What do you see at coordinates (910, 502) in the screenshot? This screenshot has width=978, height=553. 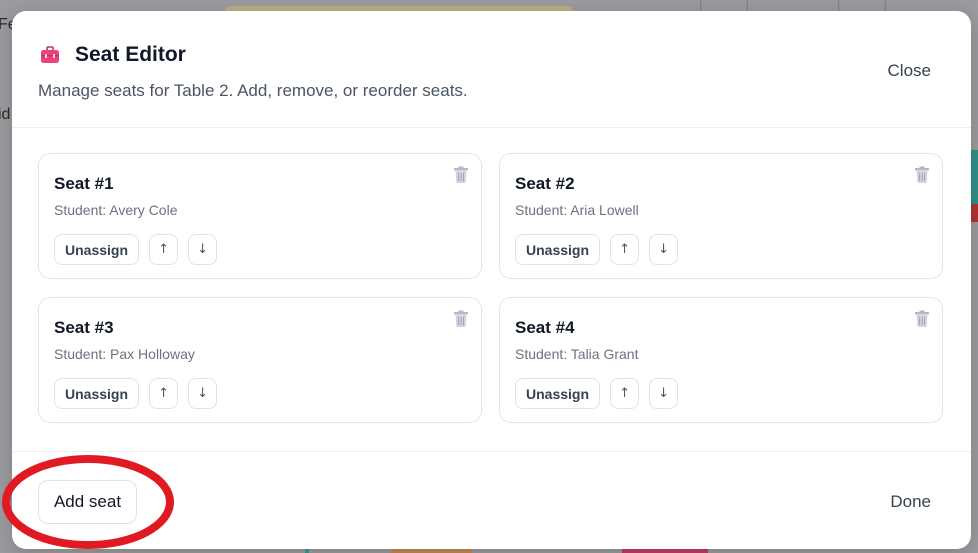 I see `done-button: Done` at bounding box center [910, 502].